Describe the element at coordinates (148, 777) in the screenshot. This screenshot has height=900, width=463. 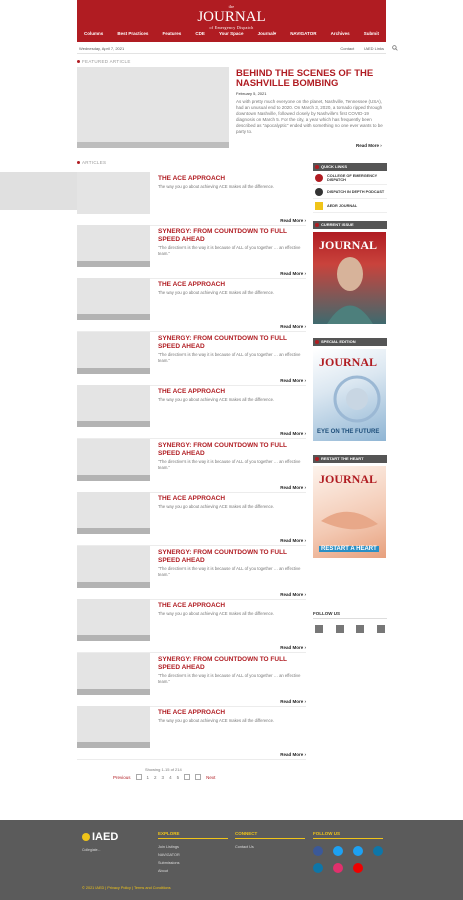
I see `page-link: 1` at that location.